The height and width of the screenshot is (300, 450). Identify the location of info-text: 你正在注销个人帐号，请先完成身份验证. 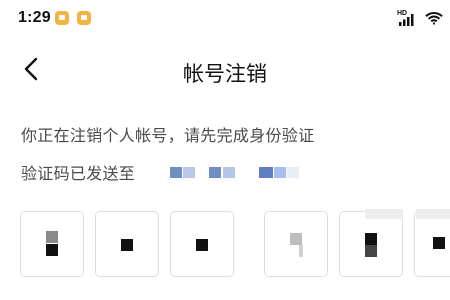
(168, 135).